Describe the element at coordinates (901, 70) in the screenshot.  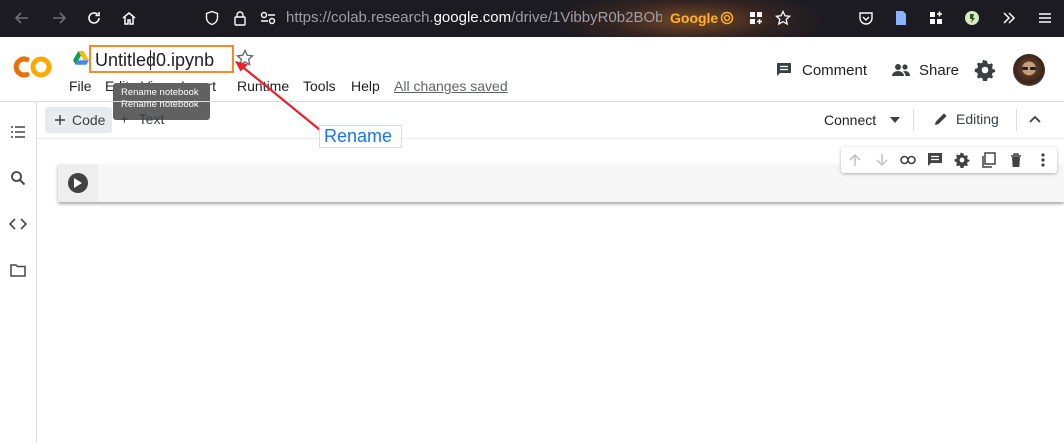
I see `people-icon` at that location.